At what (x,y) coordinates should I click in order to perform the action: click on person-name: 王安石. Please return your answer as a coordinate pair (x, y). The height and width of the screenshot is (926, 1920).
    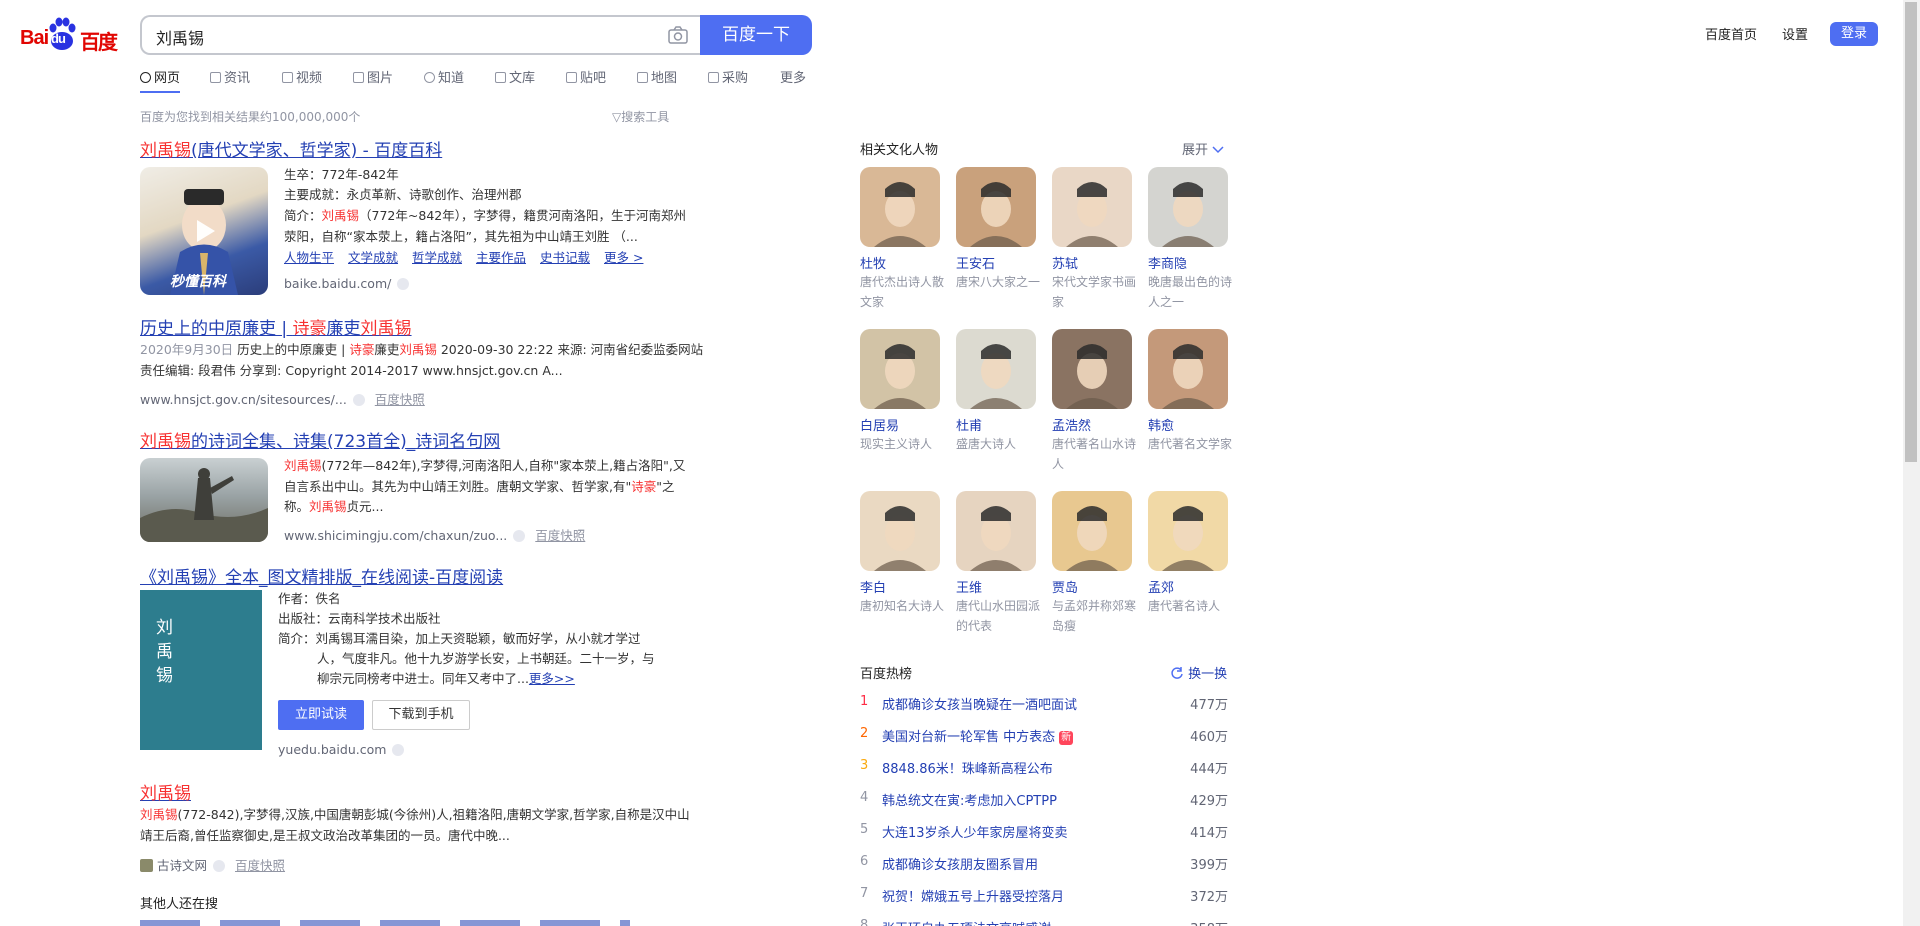
    Looking at the image, I should click on (998, 262).